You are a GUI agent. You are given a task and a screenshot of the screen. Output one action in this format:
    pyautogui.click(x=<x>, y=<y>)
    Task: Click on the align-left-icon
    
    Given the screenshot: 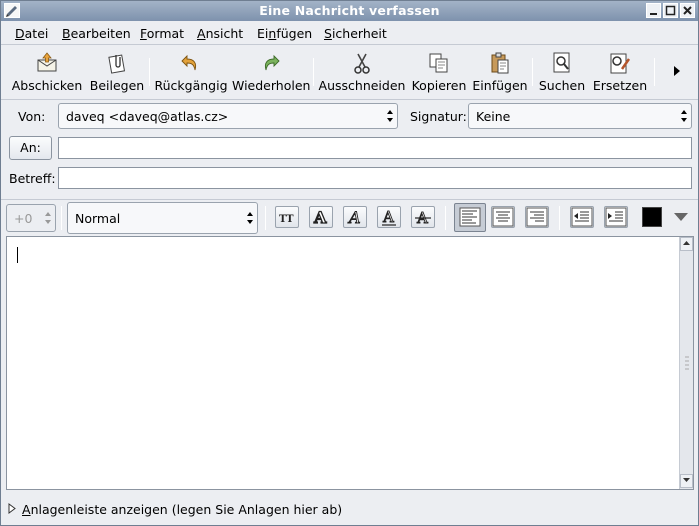 What is the action you would take?
    pyautogui.click(x=470, y=217)
    